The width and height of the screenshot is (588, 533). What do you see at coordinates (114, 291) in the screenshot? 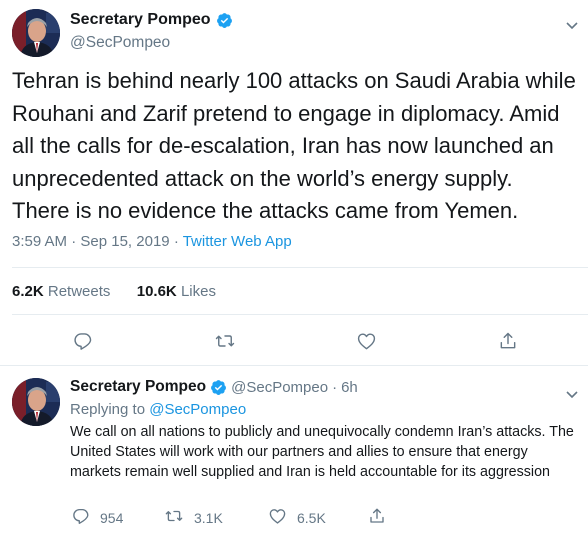
I see `tweet-stats: 6.2K Retweets 10.6K Likes` at bounding box center [114, 291].